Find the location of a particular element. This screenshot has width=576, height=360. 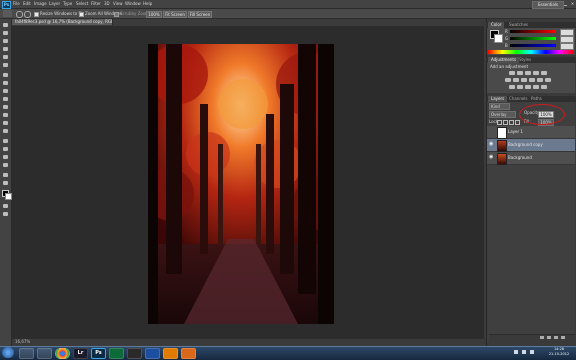

video-icon is located at coordinates (134, 353).